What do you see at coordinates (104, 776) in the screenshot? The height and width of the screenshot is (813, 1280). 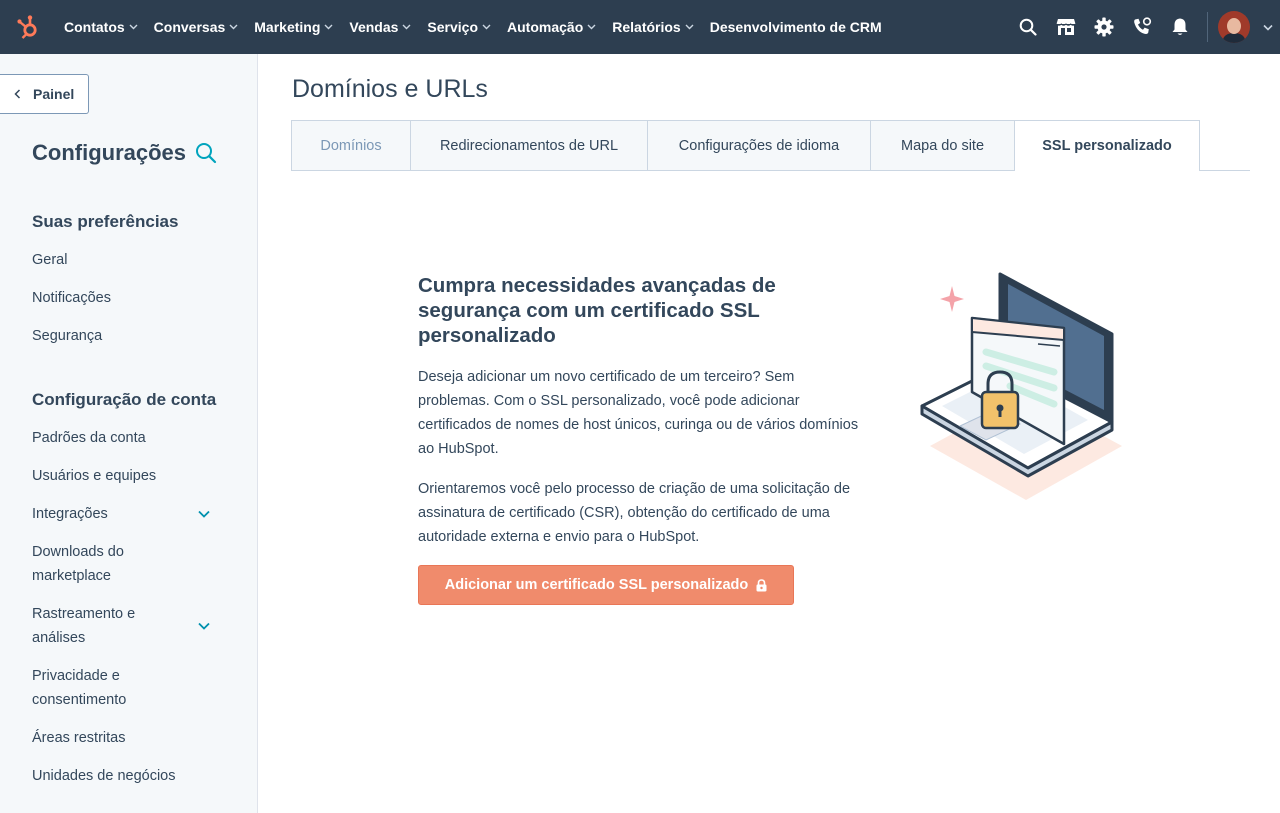 I see `sidebar-item-label: Unidades de negócios` at bounding box center [104, 776].